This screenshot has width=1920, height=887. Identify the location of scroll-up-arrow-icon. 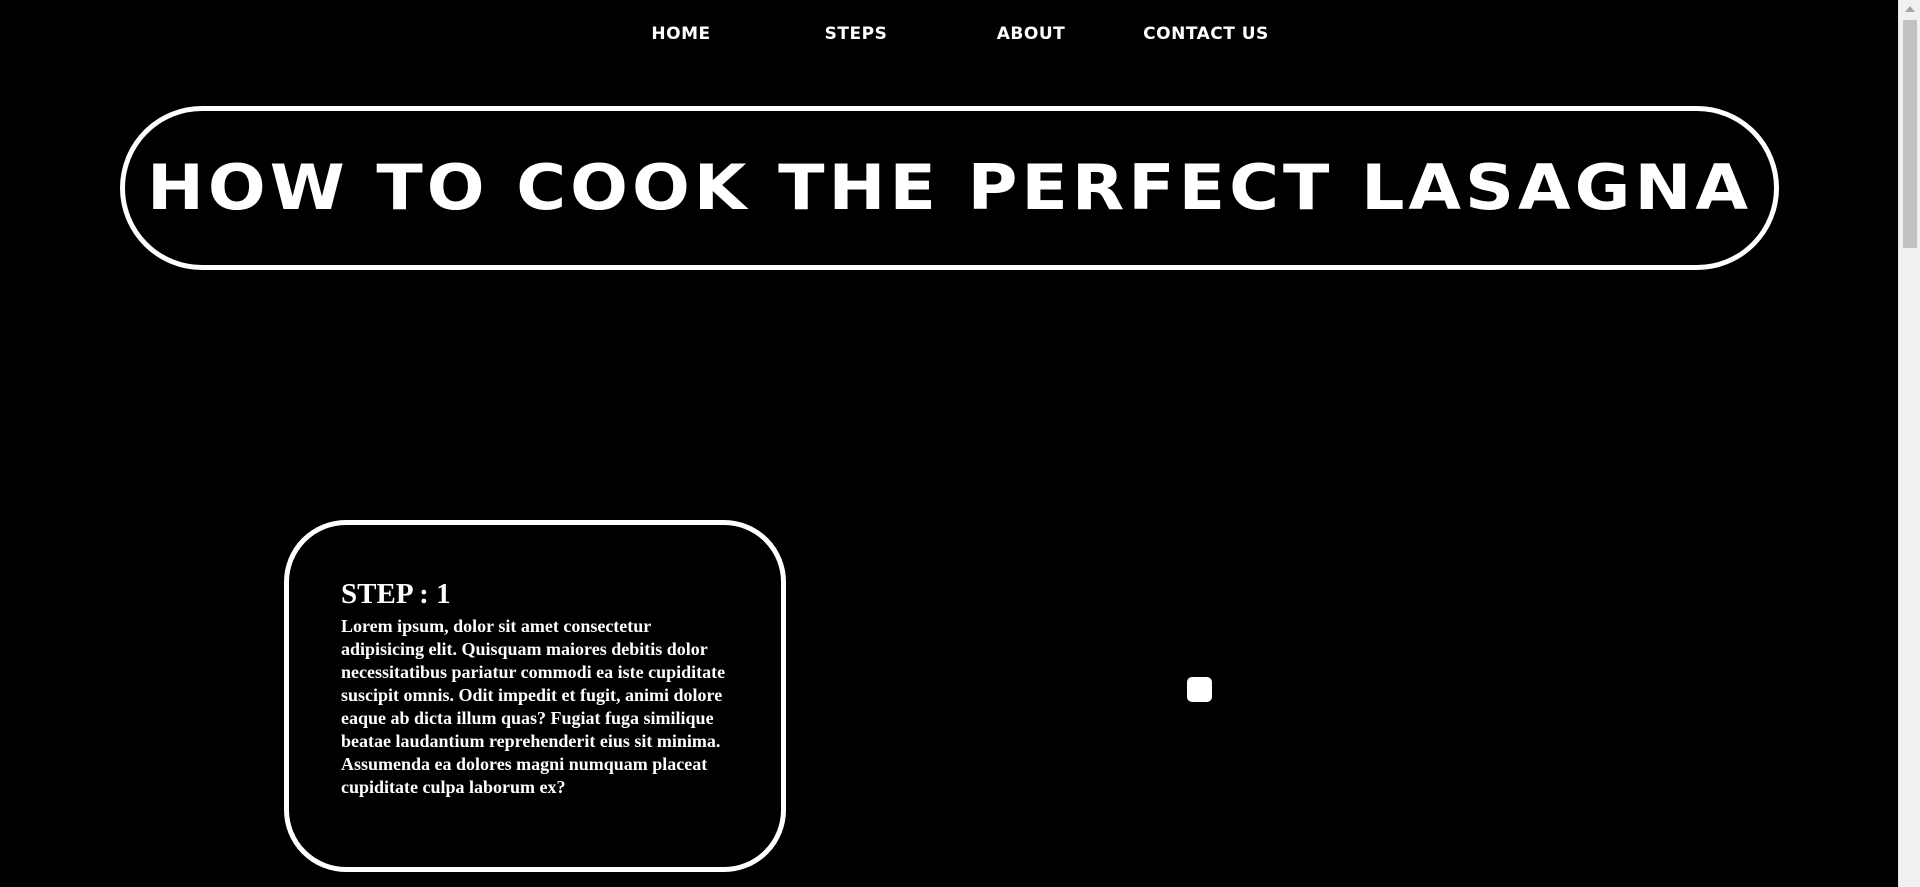
(1910, 9).